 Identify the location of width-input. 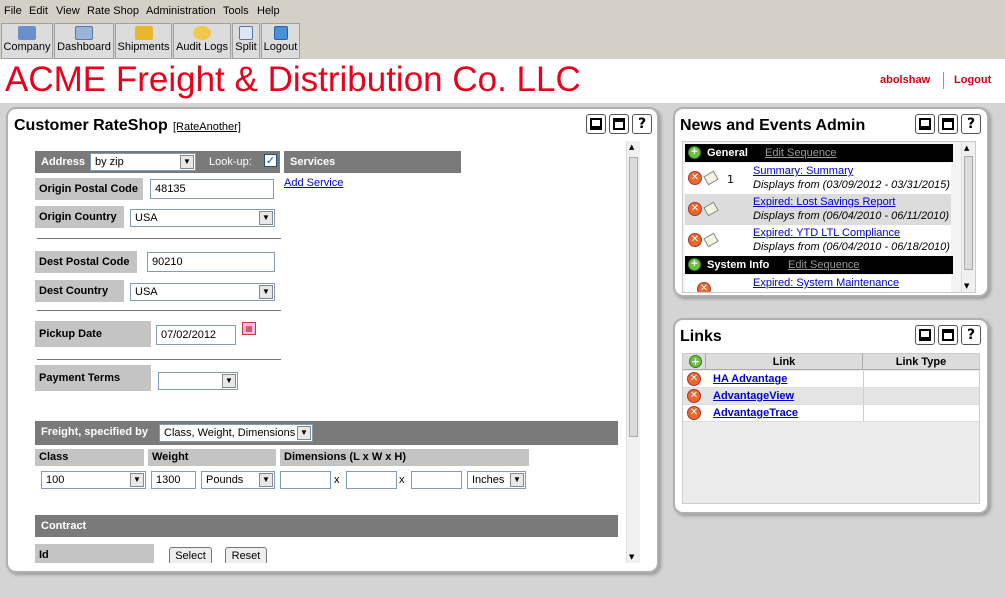
(371, 480).